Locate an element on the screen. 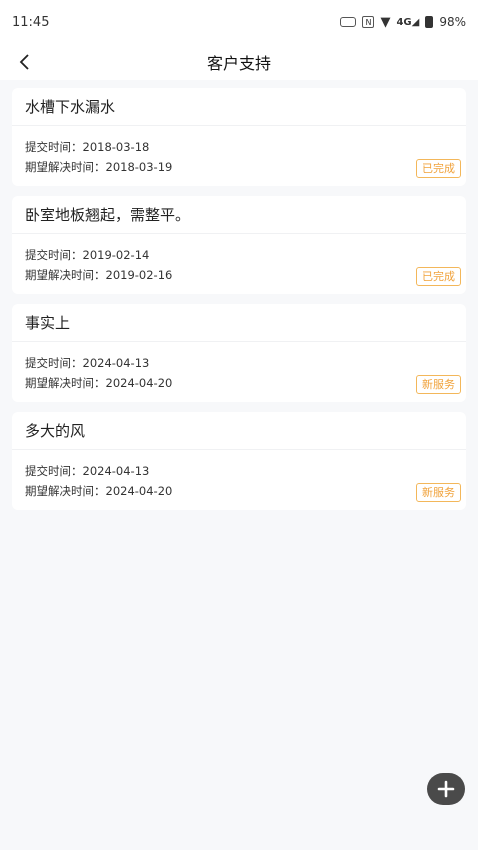 The width and height of the screenshot is (478, 850). status-bar: 11:45 N ▼ 4G◢ 98% is located at coordinates (239, 22).